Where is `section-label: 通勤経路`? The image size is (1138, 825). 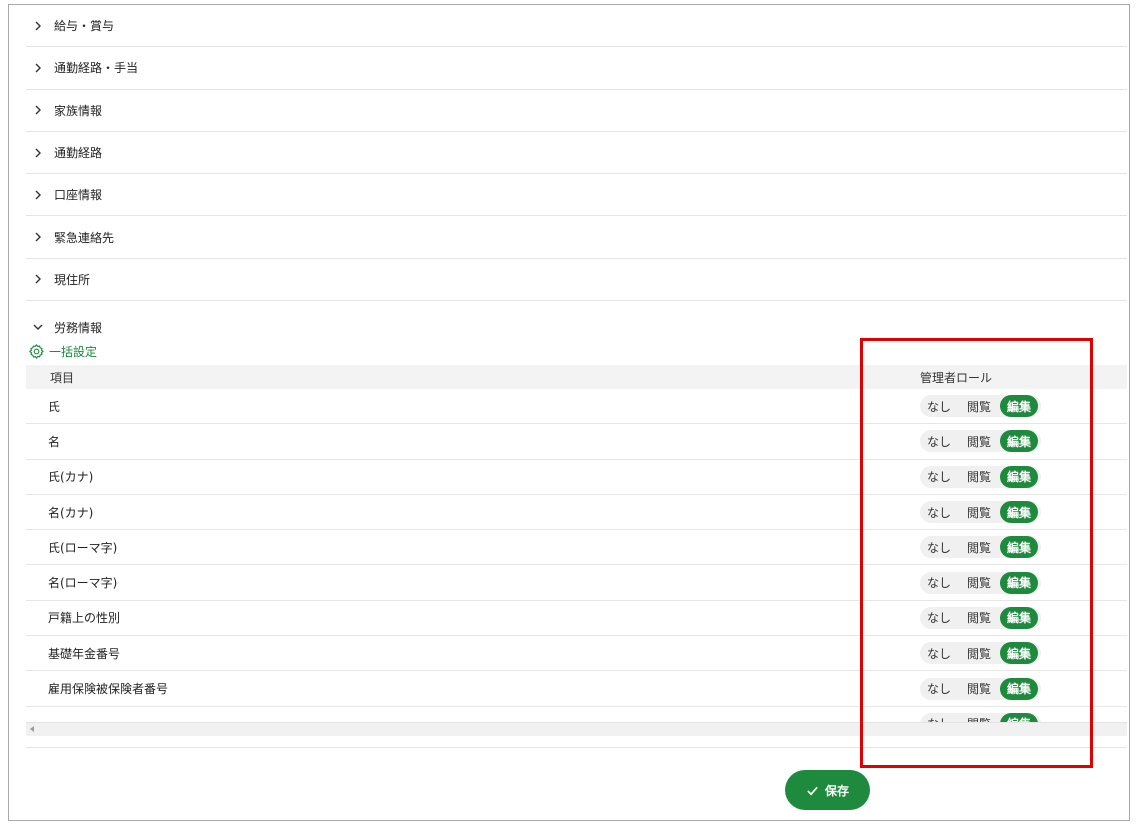 section-label: 通勤経路 is located at coordinates (78, 153).